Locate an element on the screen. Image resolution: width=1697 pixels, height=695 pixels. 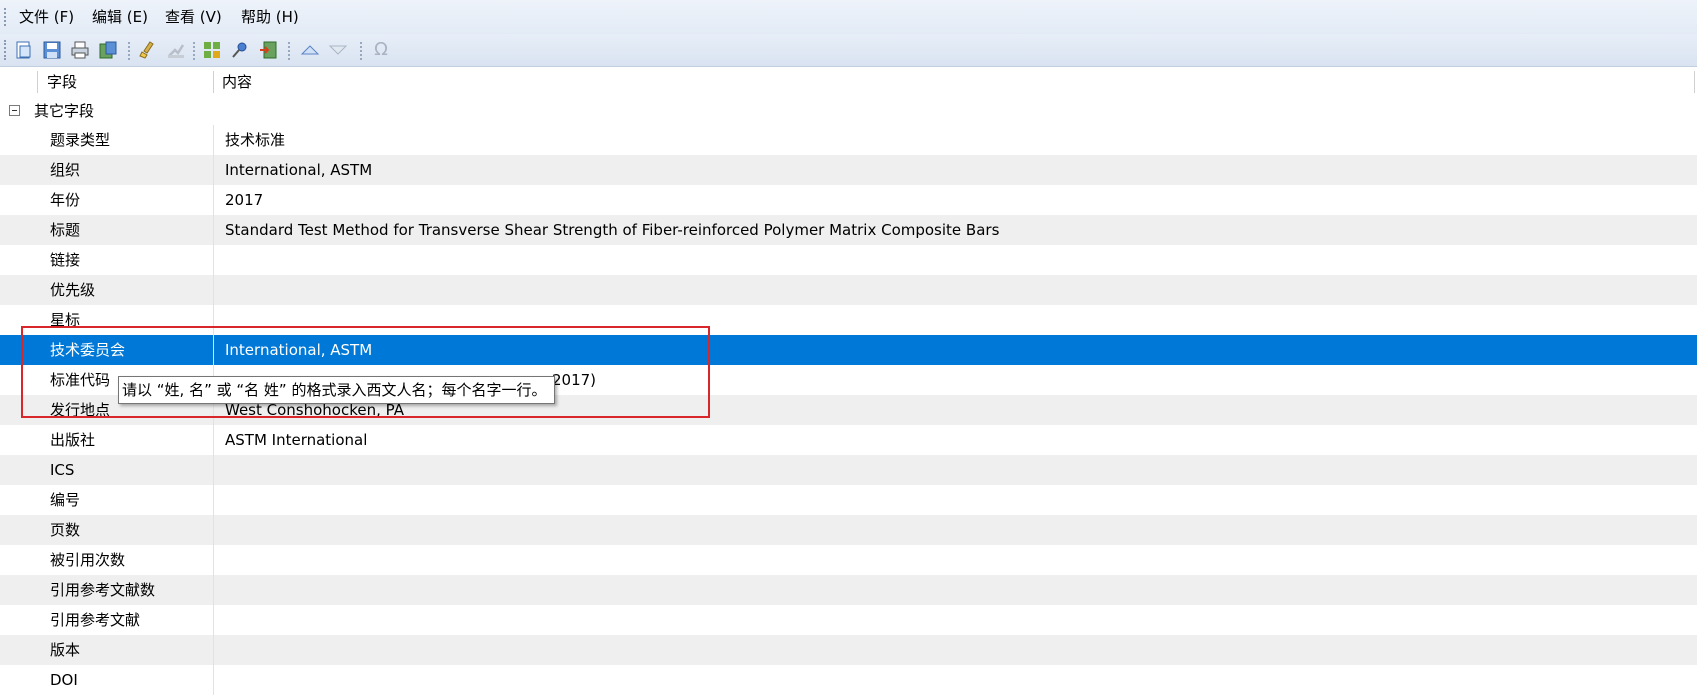
table-row: 链接 is located at coordinates (848, 260).